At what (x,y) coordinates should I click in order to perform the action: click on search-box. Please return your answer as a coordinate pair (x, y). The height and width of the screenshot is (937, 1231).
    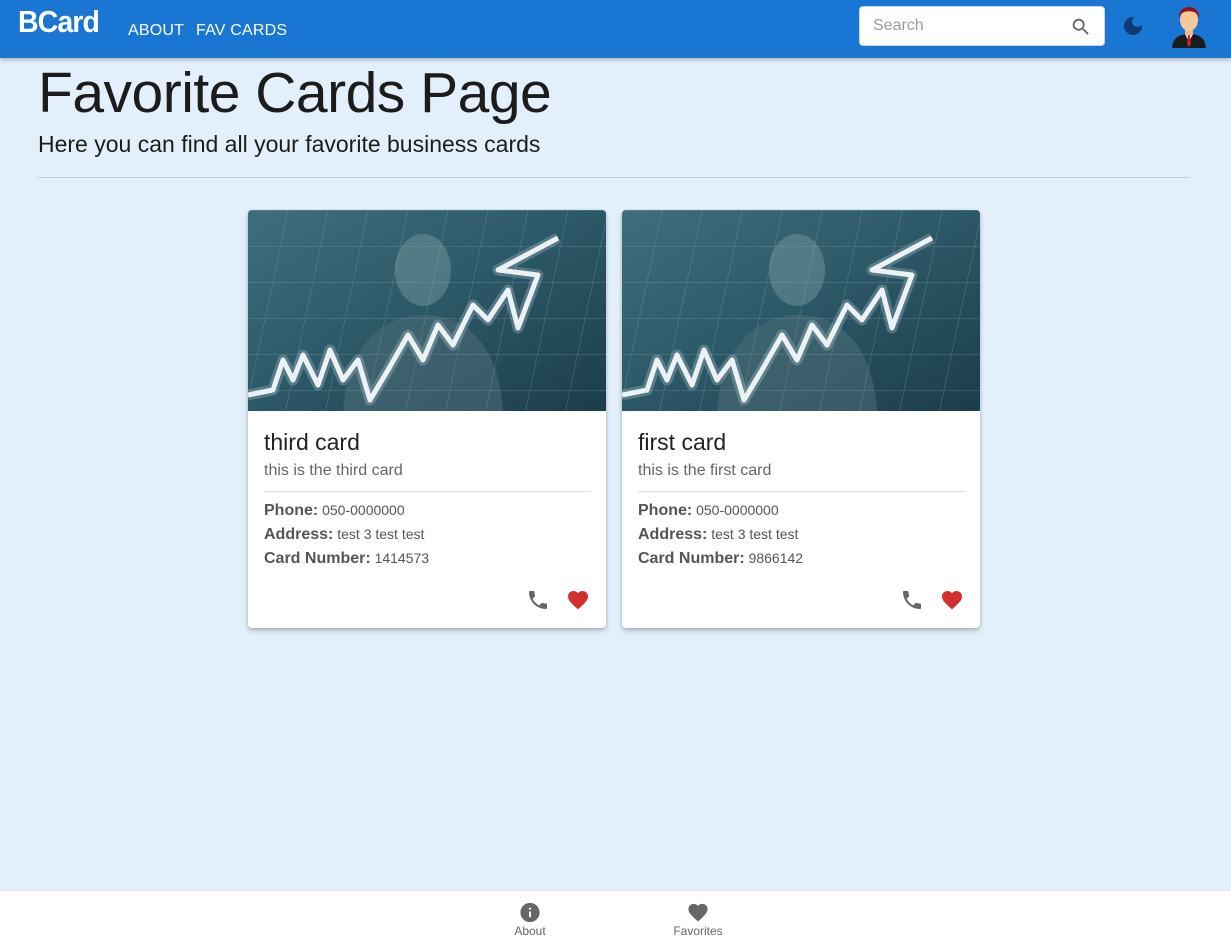
    Looking at the image, I should click on (982, 26).